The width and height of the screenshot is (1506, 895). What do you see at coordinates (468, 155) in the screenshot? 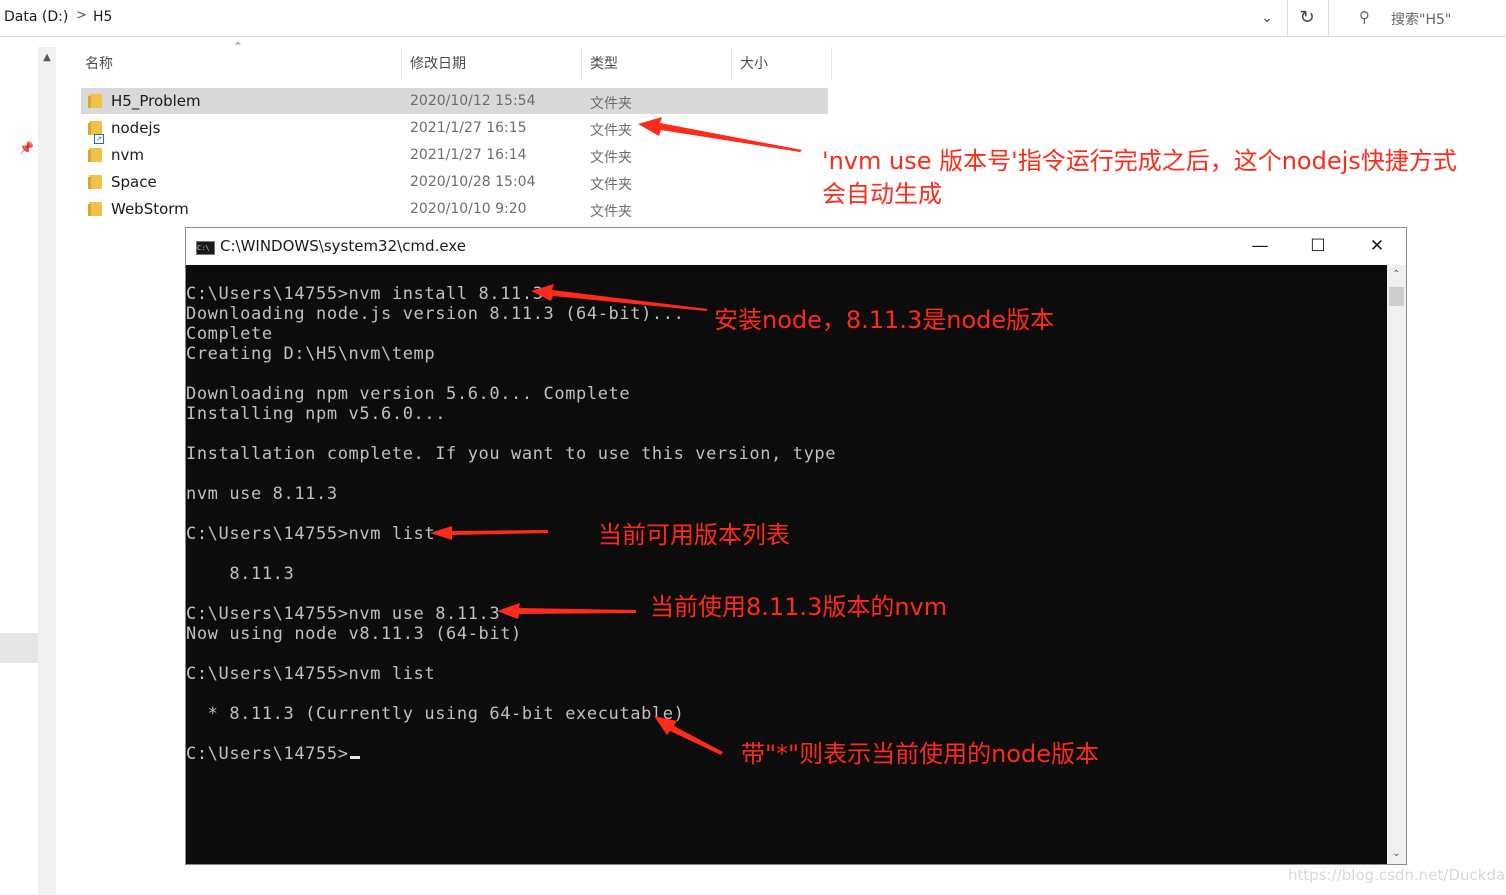
I see `file-date: 2021/1/27 16:14` at bounding box center [468, 155].